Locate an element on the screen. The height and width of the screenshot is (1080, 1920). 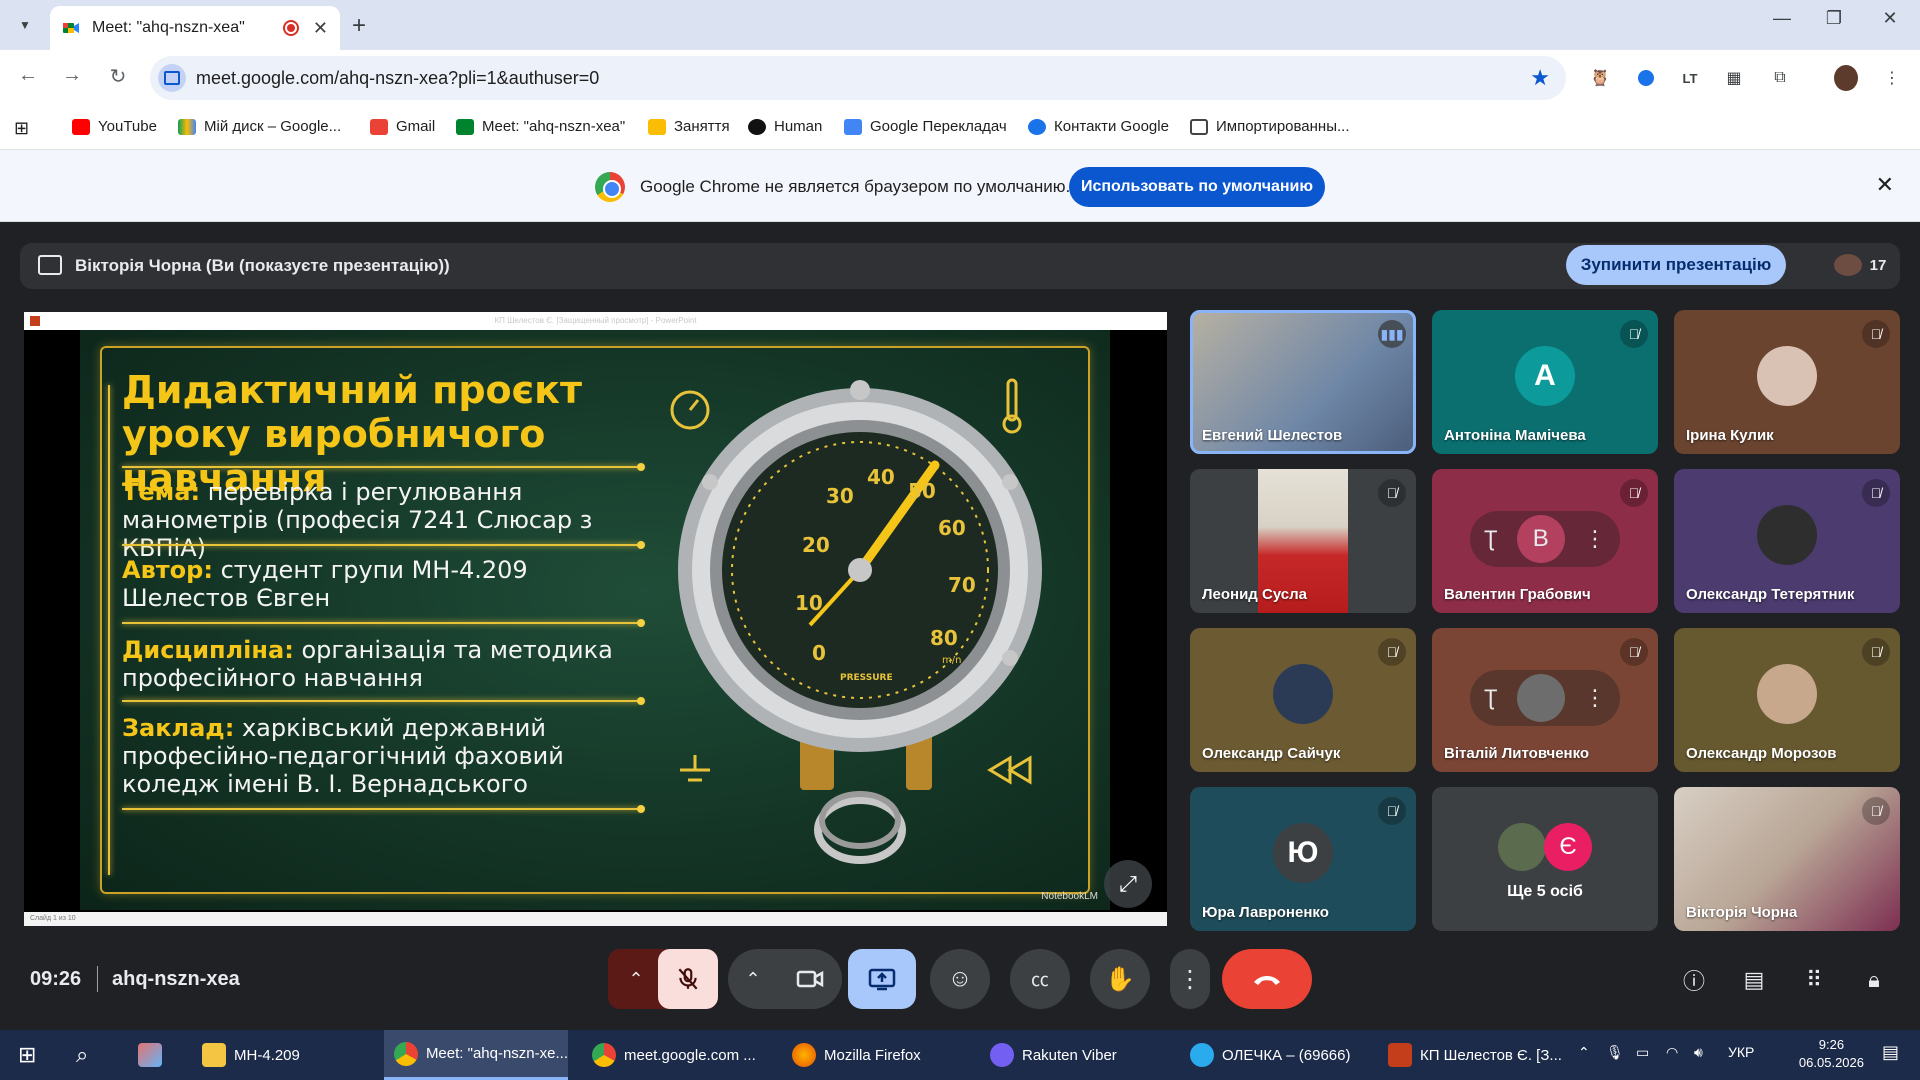
more-icon: ⋮ is located at coordinates (1190, 979).